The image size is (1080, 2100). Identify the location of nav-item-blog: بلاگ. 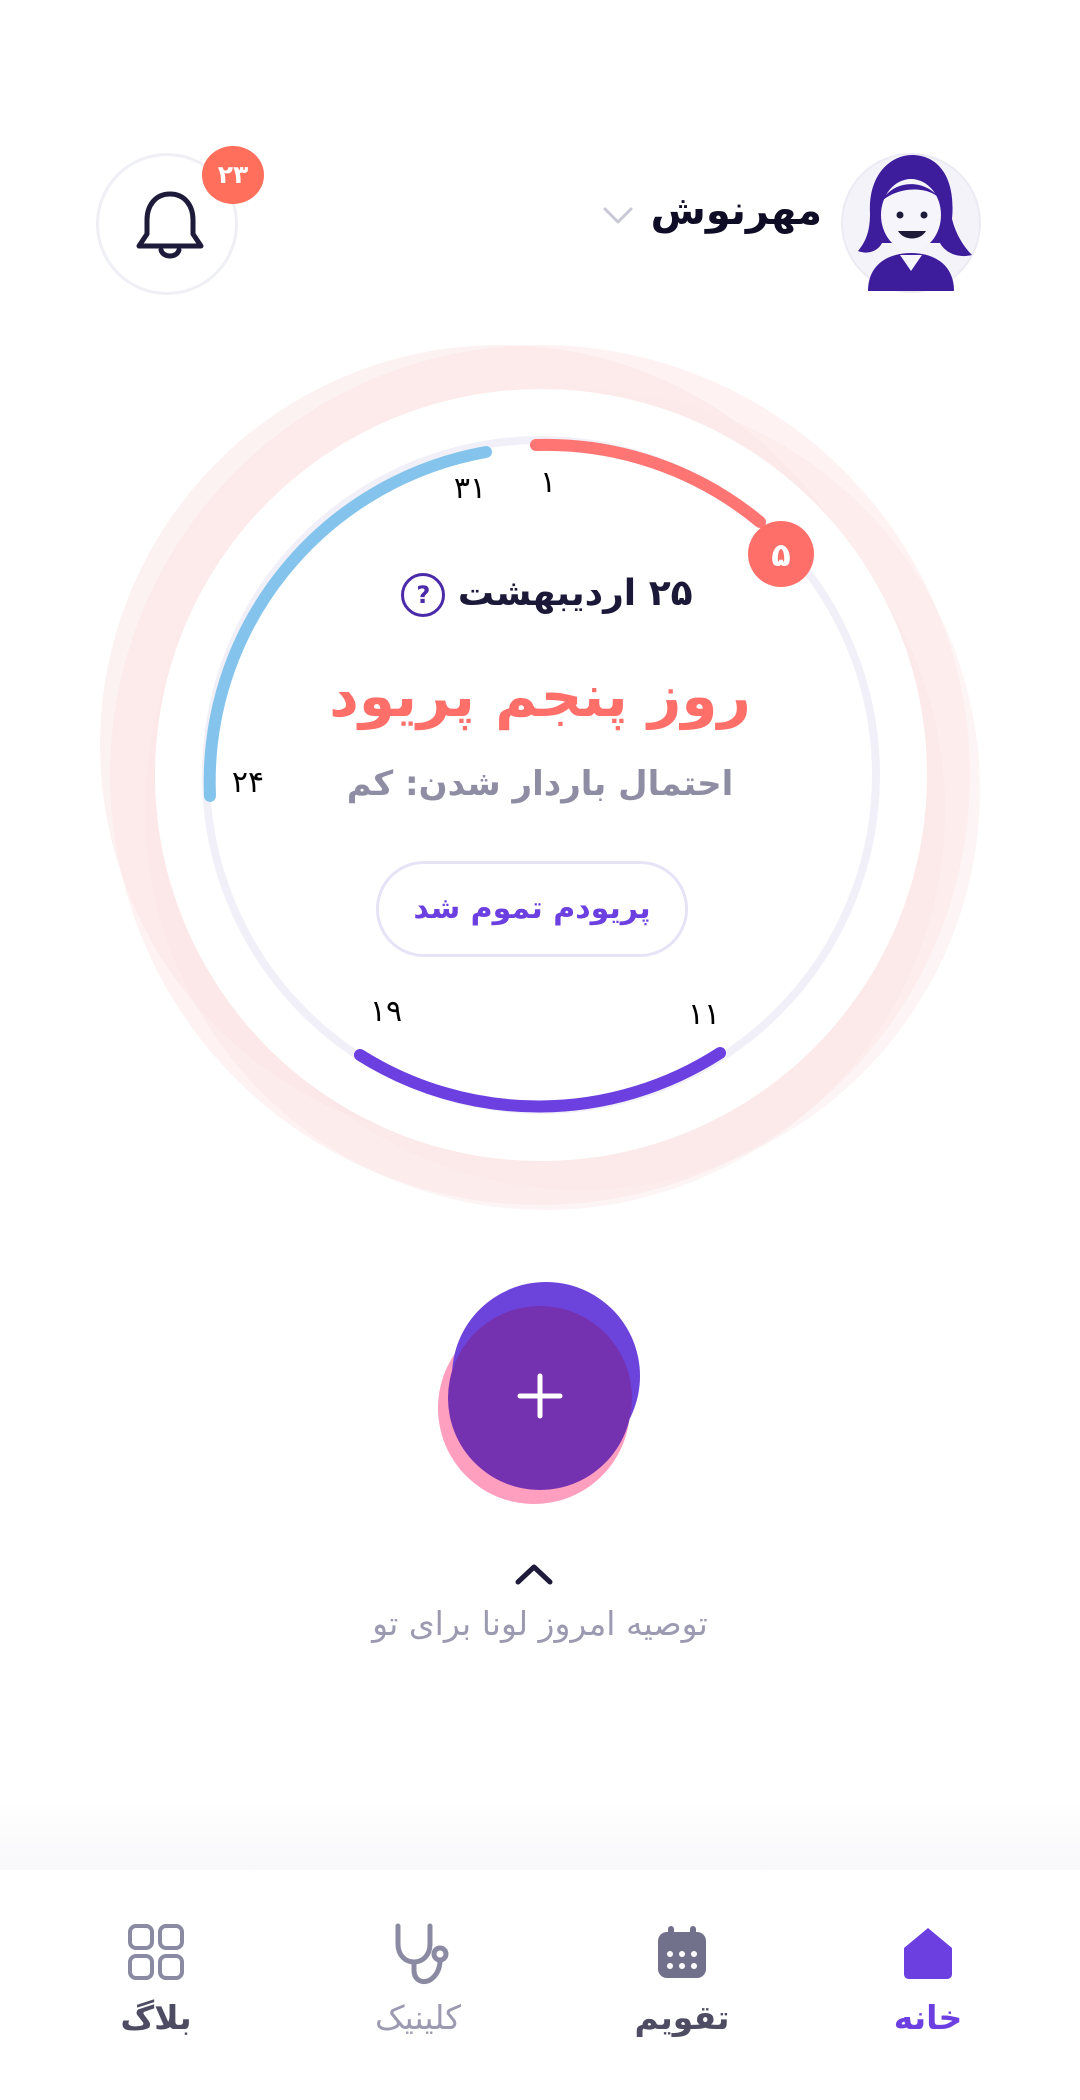
(156, 1970).